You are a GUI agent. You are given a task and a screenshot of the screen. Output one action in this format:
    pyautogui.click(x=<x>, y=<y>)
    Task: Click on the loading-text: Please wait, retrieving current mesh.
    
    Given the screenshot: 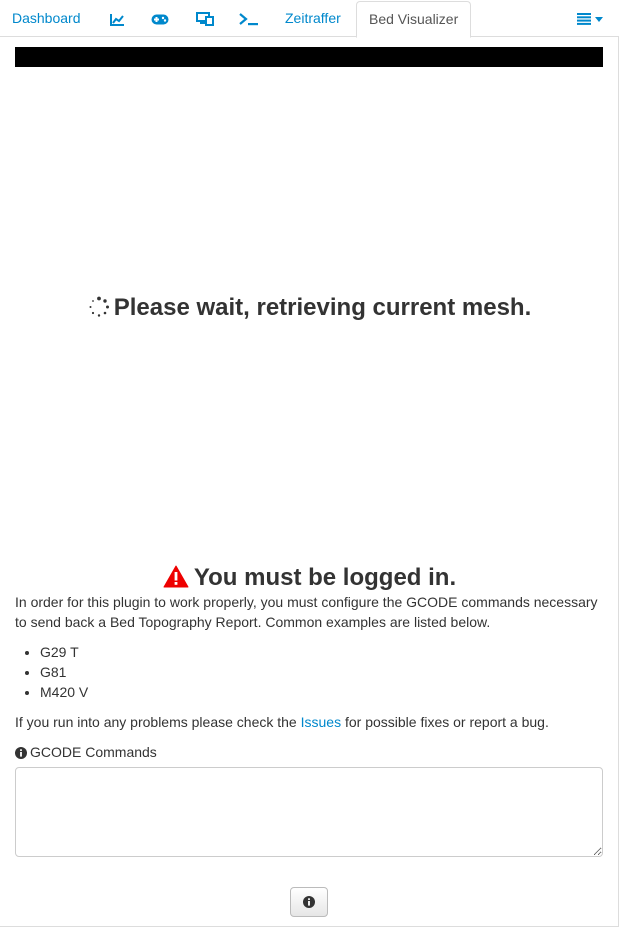 What is the action you would take?
    pyautogui.click(x=322, y=307)
    